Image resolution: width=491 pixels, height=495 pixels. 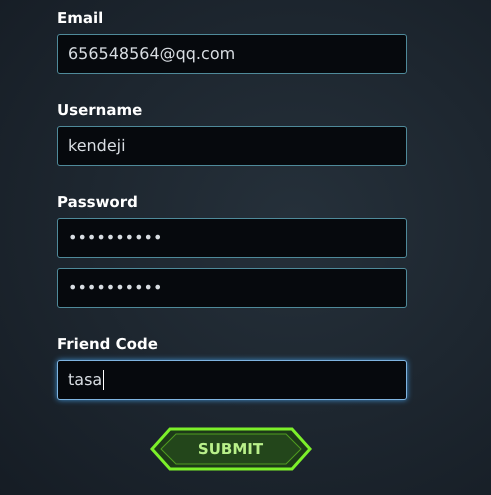 What do you see at coordinates (232, 380) in the screenshot?
I see `input-field: tasa` at bounding box center [232, 380].